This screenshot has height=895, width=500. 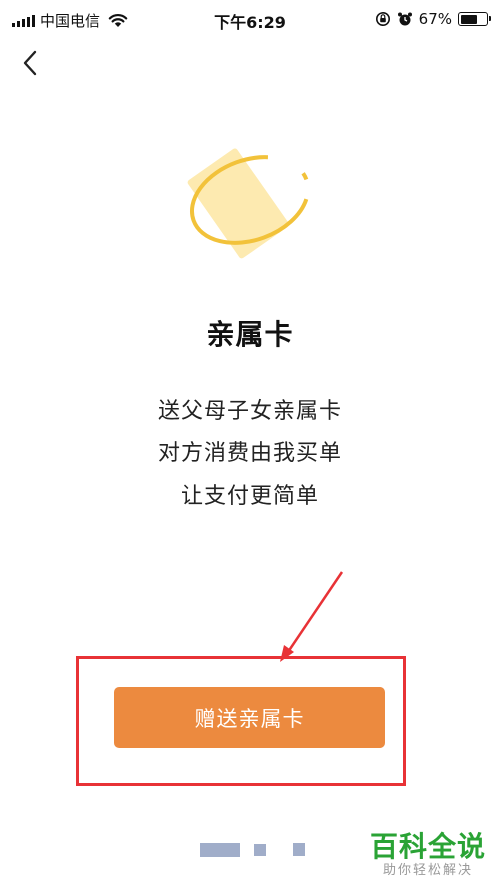 What do you see at coordinates (427, 846) in the screenshot?
I see `watermark-main-text: 百科全说` at bounding box center [427, 846].